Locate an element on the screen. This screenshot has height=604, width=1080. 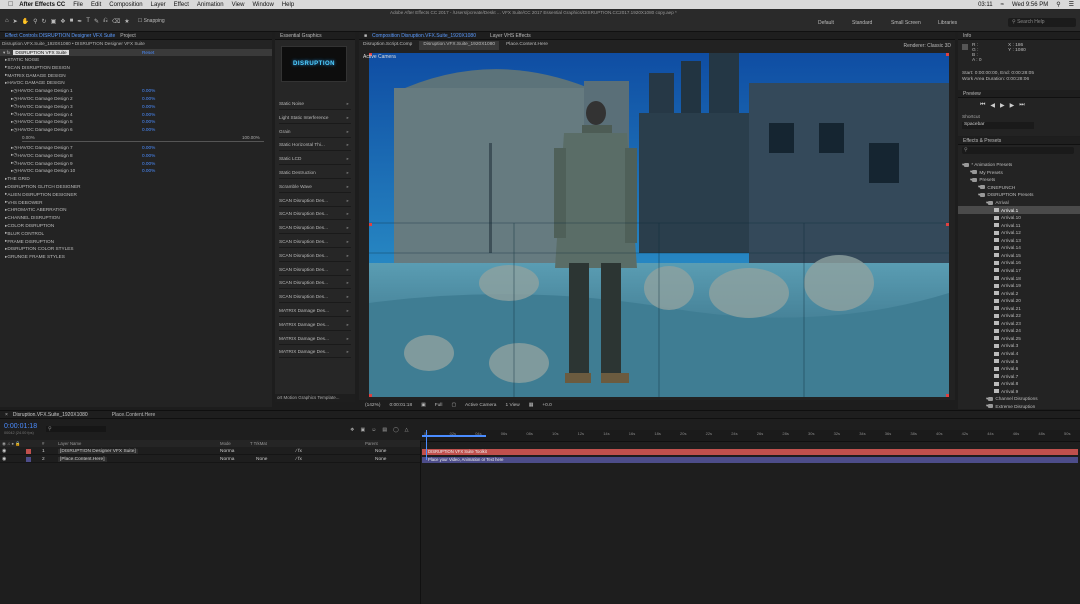
preset-folder: ▾ CINEPUNCH is located at coordinates (1019, 188).